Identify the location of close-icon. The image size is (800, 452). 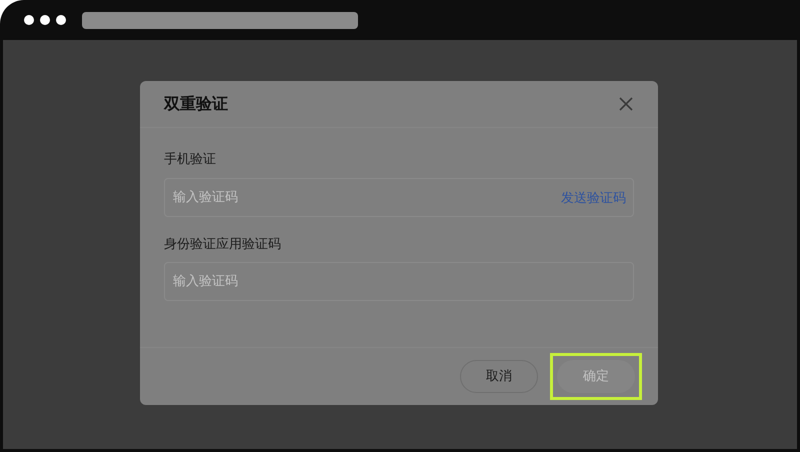
(626, 104).